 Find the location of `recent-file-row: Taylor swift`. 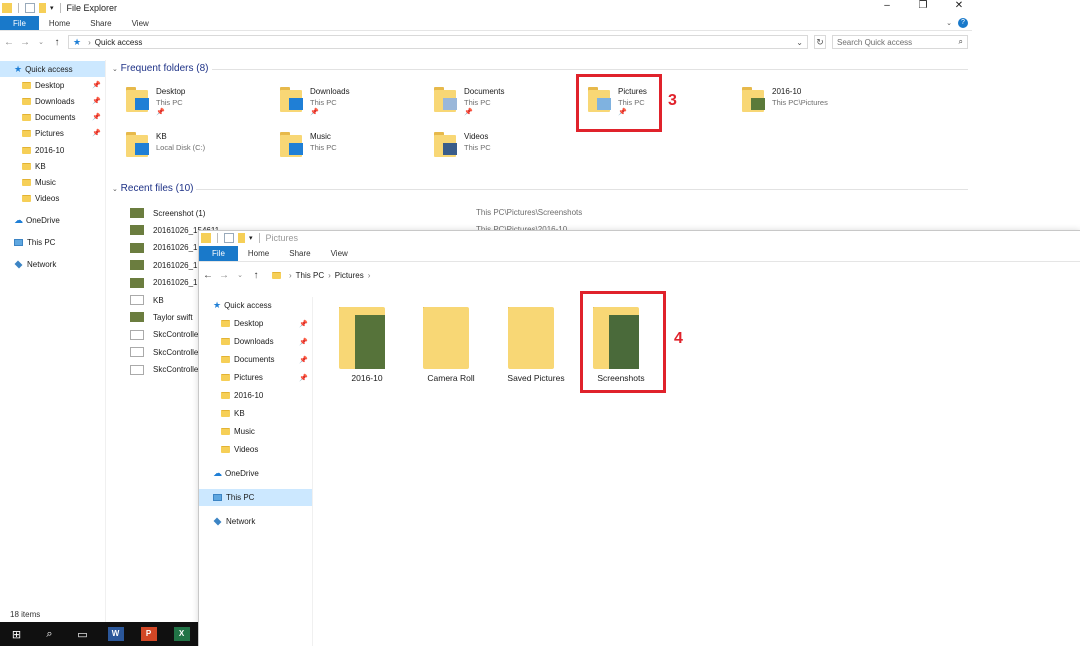

recent-file-row: Taylor swift is located at coordinates (161, 317).